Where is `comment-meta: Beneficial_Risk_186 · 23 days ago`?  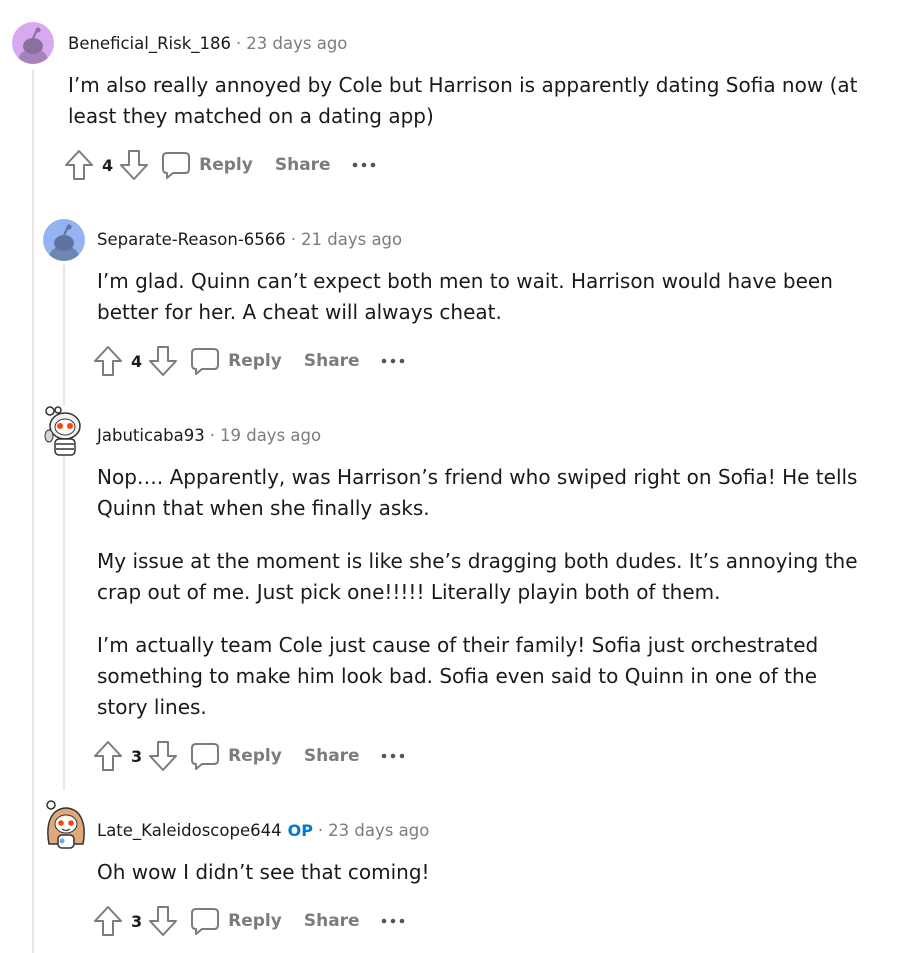
comment-meta: Beneficial_Risk_186 · 23 days ago is located at coordinates (207, 44).